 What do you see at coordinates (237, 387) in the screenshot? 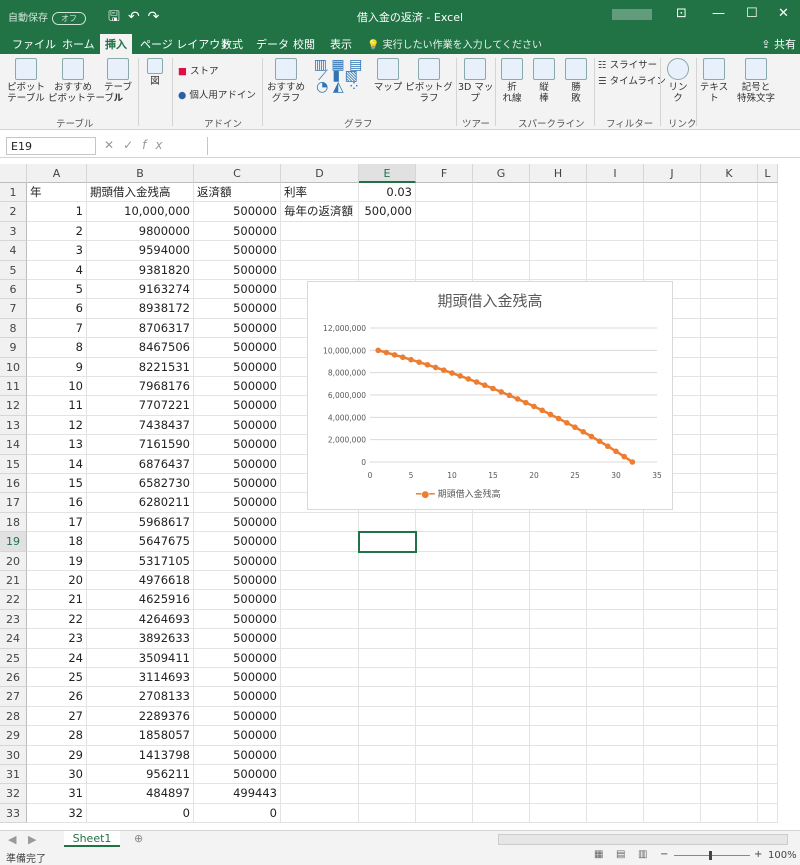
I see `cell-c11: 500000` at bounding box center [237, 387].